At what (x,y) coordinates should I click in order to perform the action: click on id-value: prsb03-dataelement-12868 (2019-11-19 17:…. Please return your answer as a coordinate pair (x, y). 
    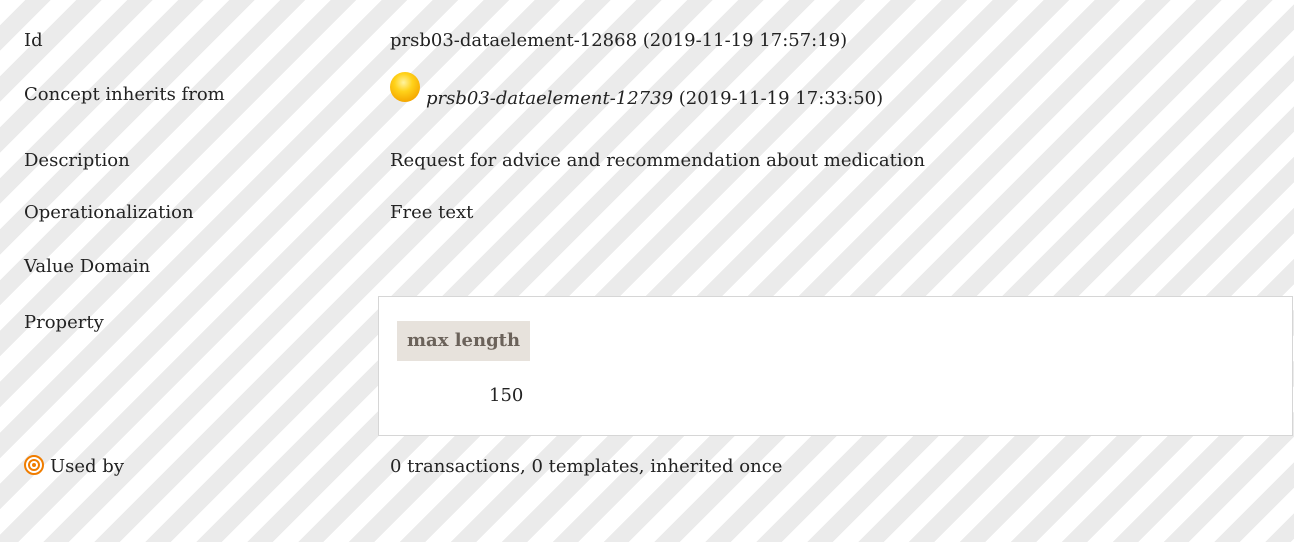
    Looking at the image, I should click on (619, 40).